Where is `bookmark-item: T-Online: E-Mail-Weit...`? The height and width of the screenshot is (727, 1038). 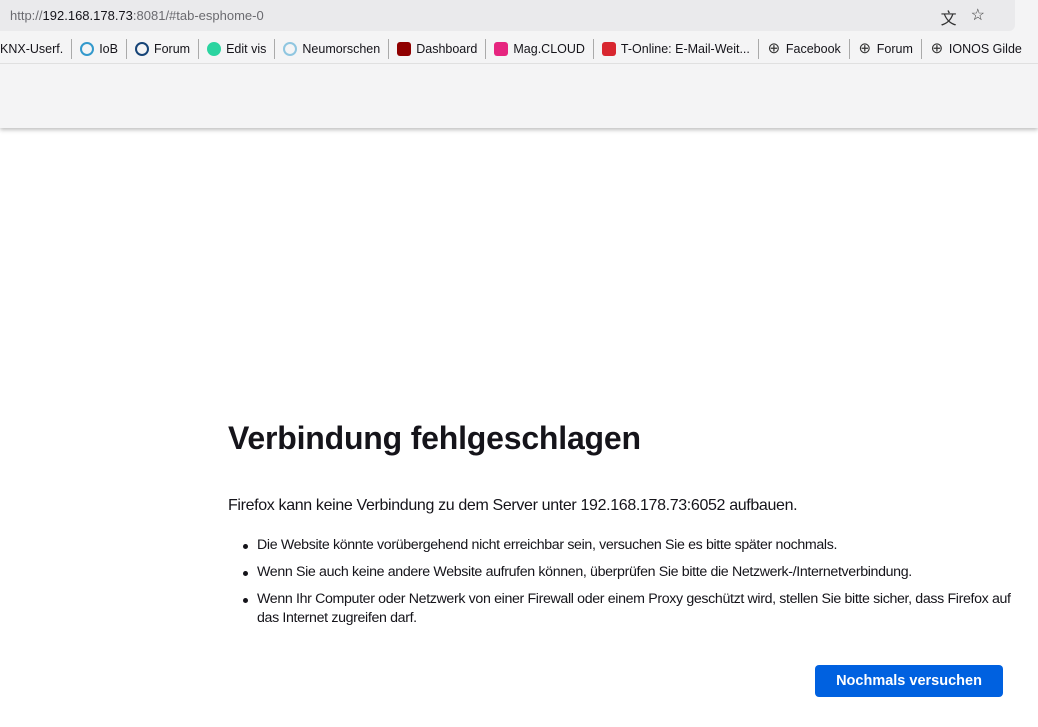 bookmark-item: T-Online: E-Mail-Weit... is located at coordinates (676, 49).